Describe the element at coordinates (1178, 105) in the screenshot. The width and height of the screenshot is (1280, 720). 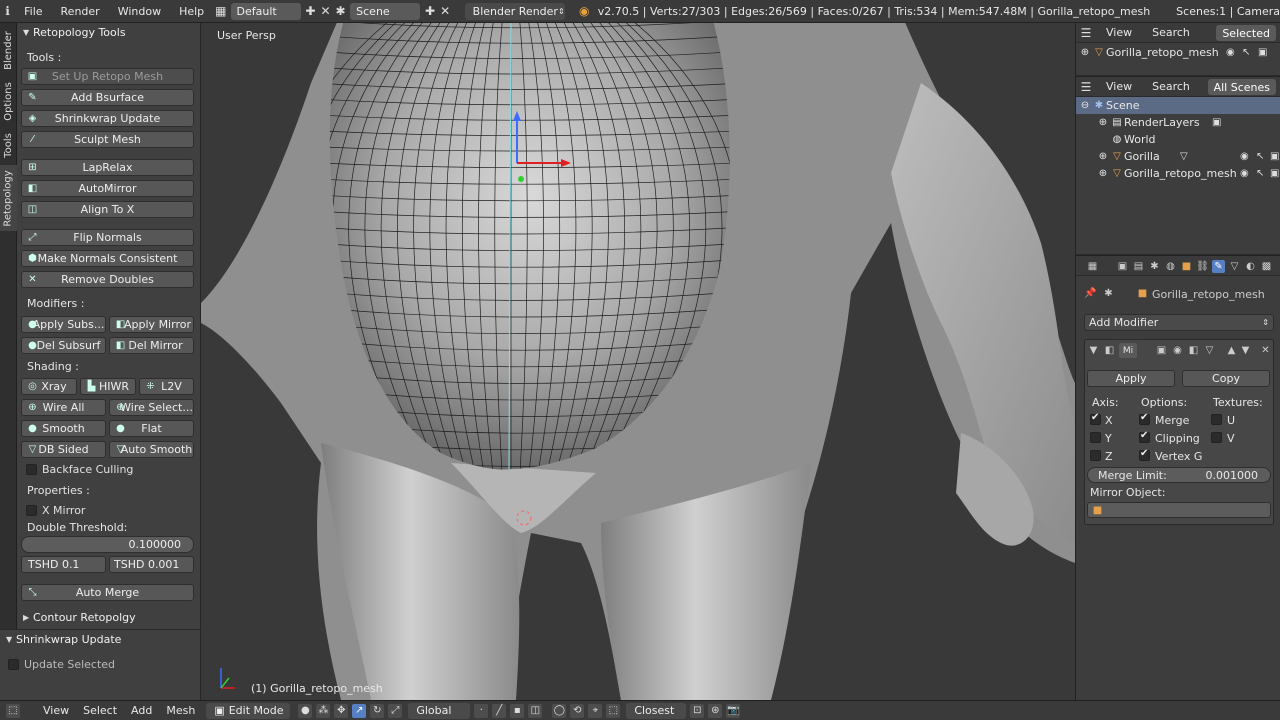
I see `outliner-item-scene: ⊖ ✱ Scene` at that location.